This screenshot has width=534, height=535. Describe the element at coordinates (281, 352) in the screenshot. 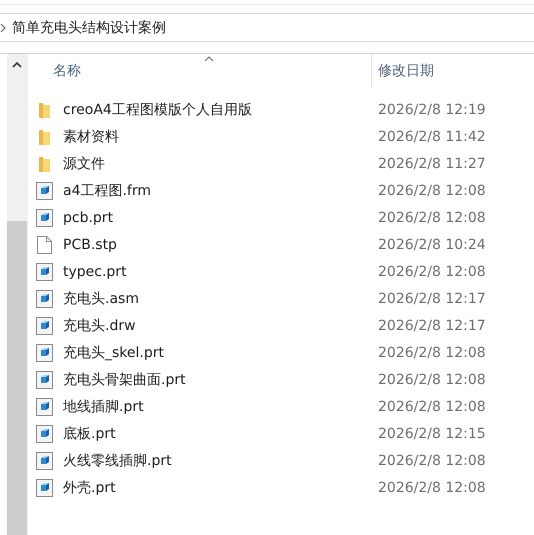

I see `file-row: 充电头_skel.prt 2026/2/8 12:08` at that location.